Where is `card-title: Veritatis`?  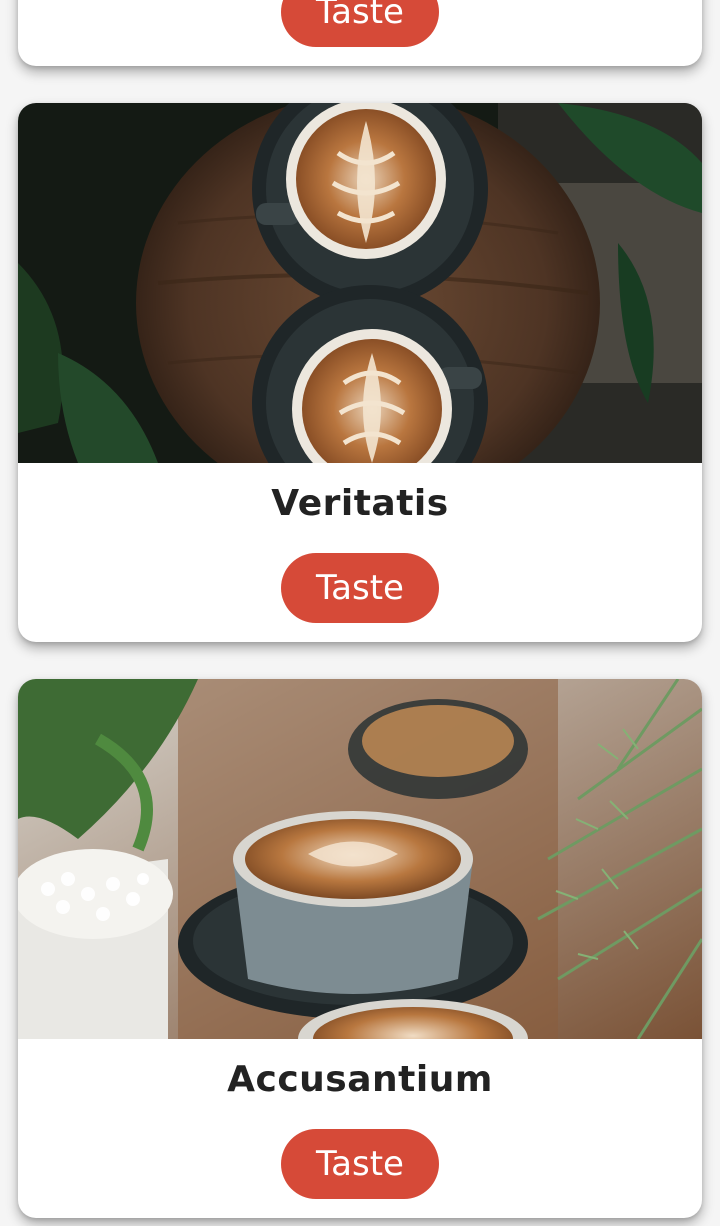 card-title: Veritatis is located at coordinates (360, 503).